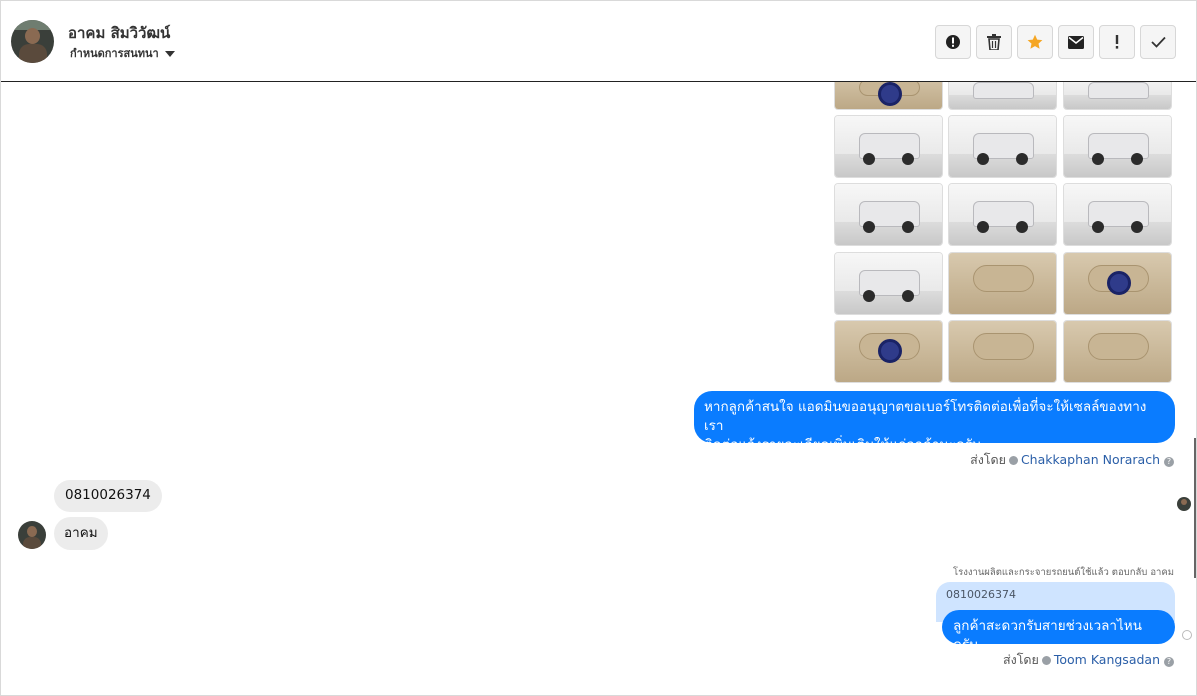 This screenshot has height=696, width=1197. What do you see at coordinates (1187, 635) in the screenshot?
I see `sent-status-icon` at bounding box center [1187, 635].